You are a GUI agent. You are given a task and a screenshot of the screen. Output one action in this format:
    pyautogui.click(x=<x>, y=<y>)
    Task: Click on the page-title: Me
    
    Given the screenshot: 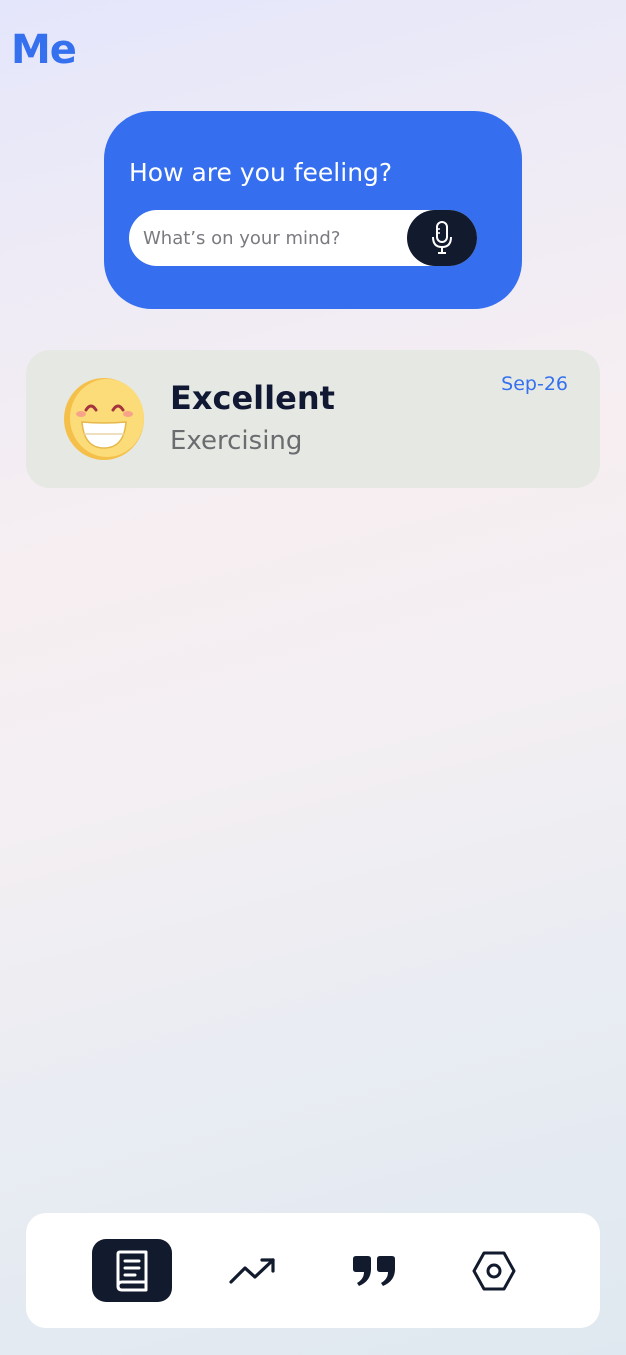 What is the action you would take?
    pyautogui.click(x=44, y=50)
    